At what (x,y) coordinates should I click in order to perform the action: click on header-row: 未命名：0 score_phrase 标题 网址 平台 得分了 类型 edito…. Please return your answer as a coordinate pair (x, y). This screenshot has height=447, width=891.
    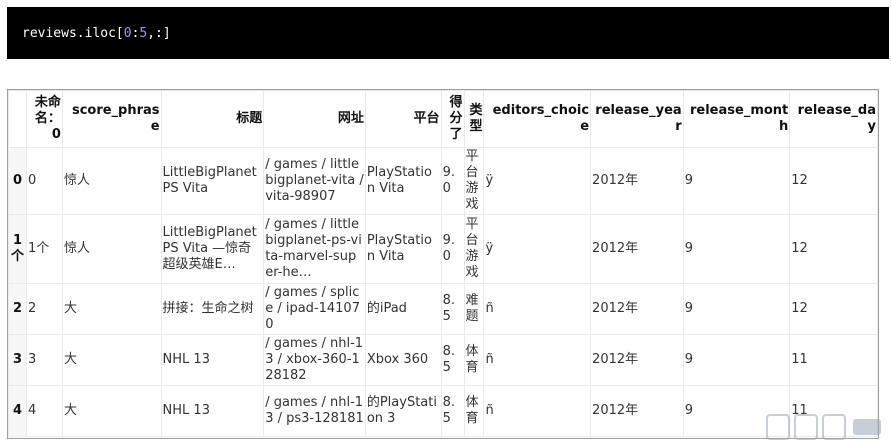
    Looking at the image, I should click on (443, 119).